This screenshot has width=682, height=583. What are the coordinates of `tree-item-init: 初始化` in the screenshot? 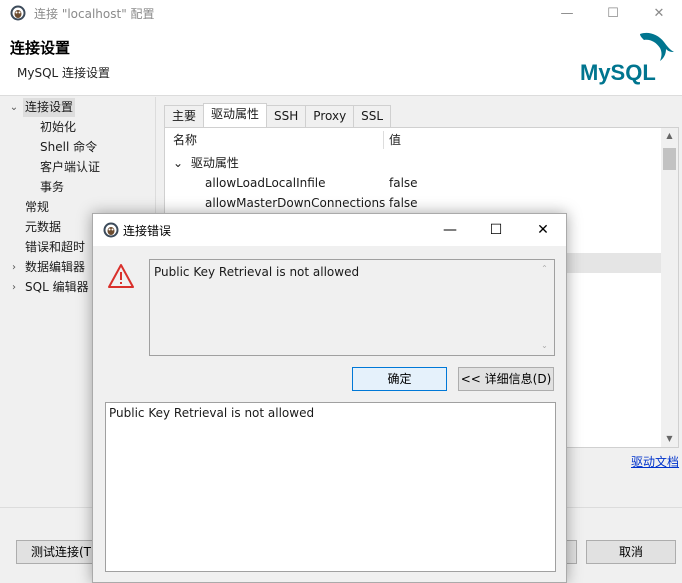 It's located at (58, 127).